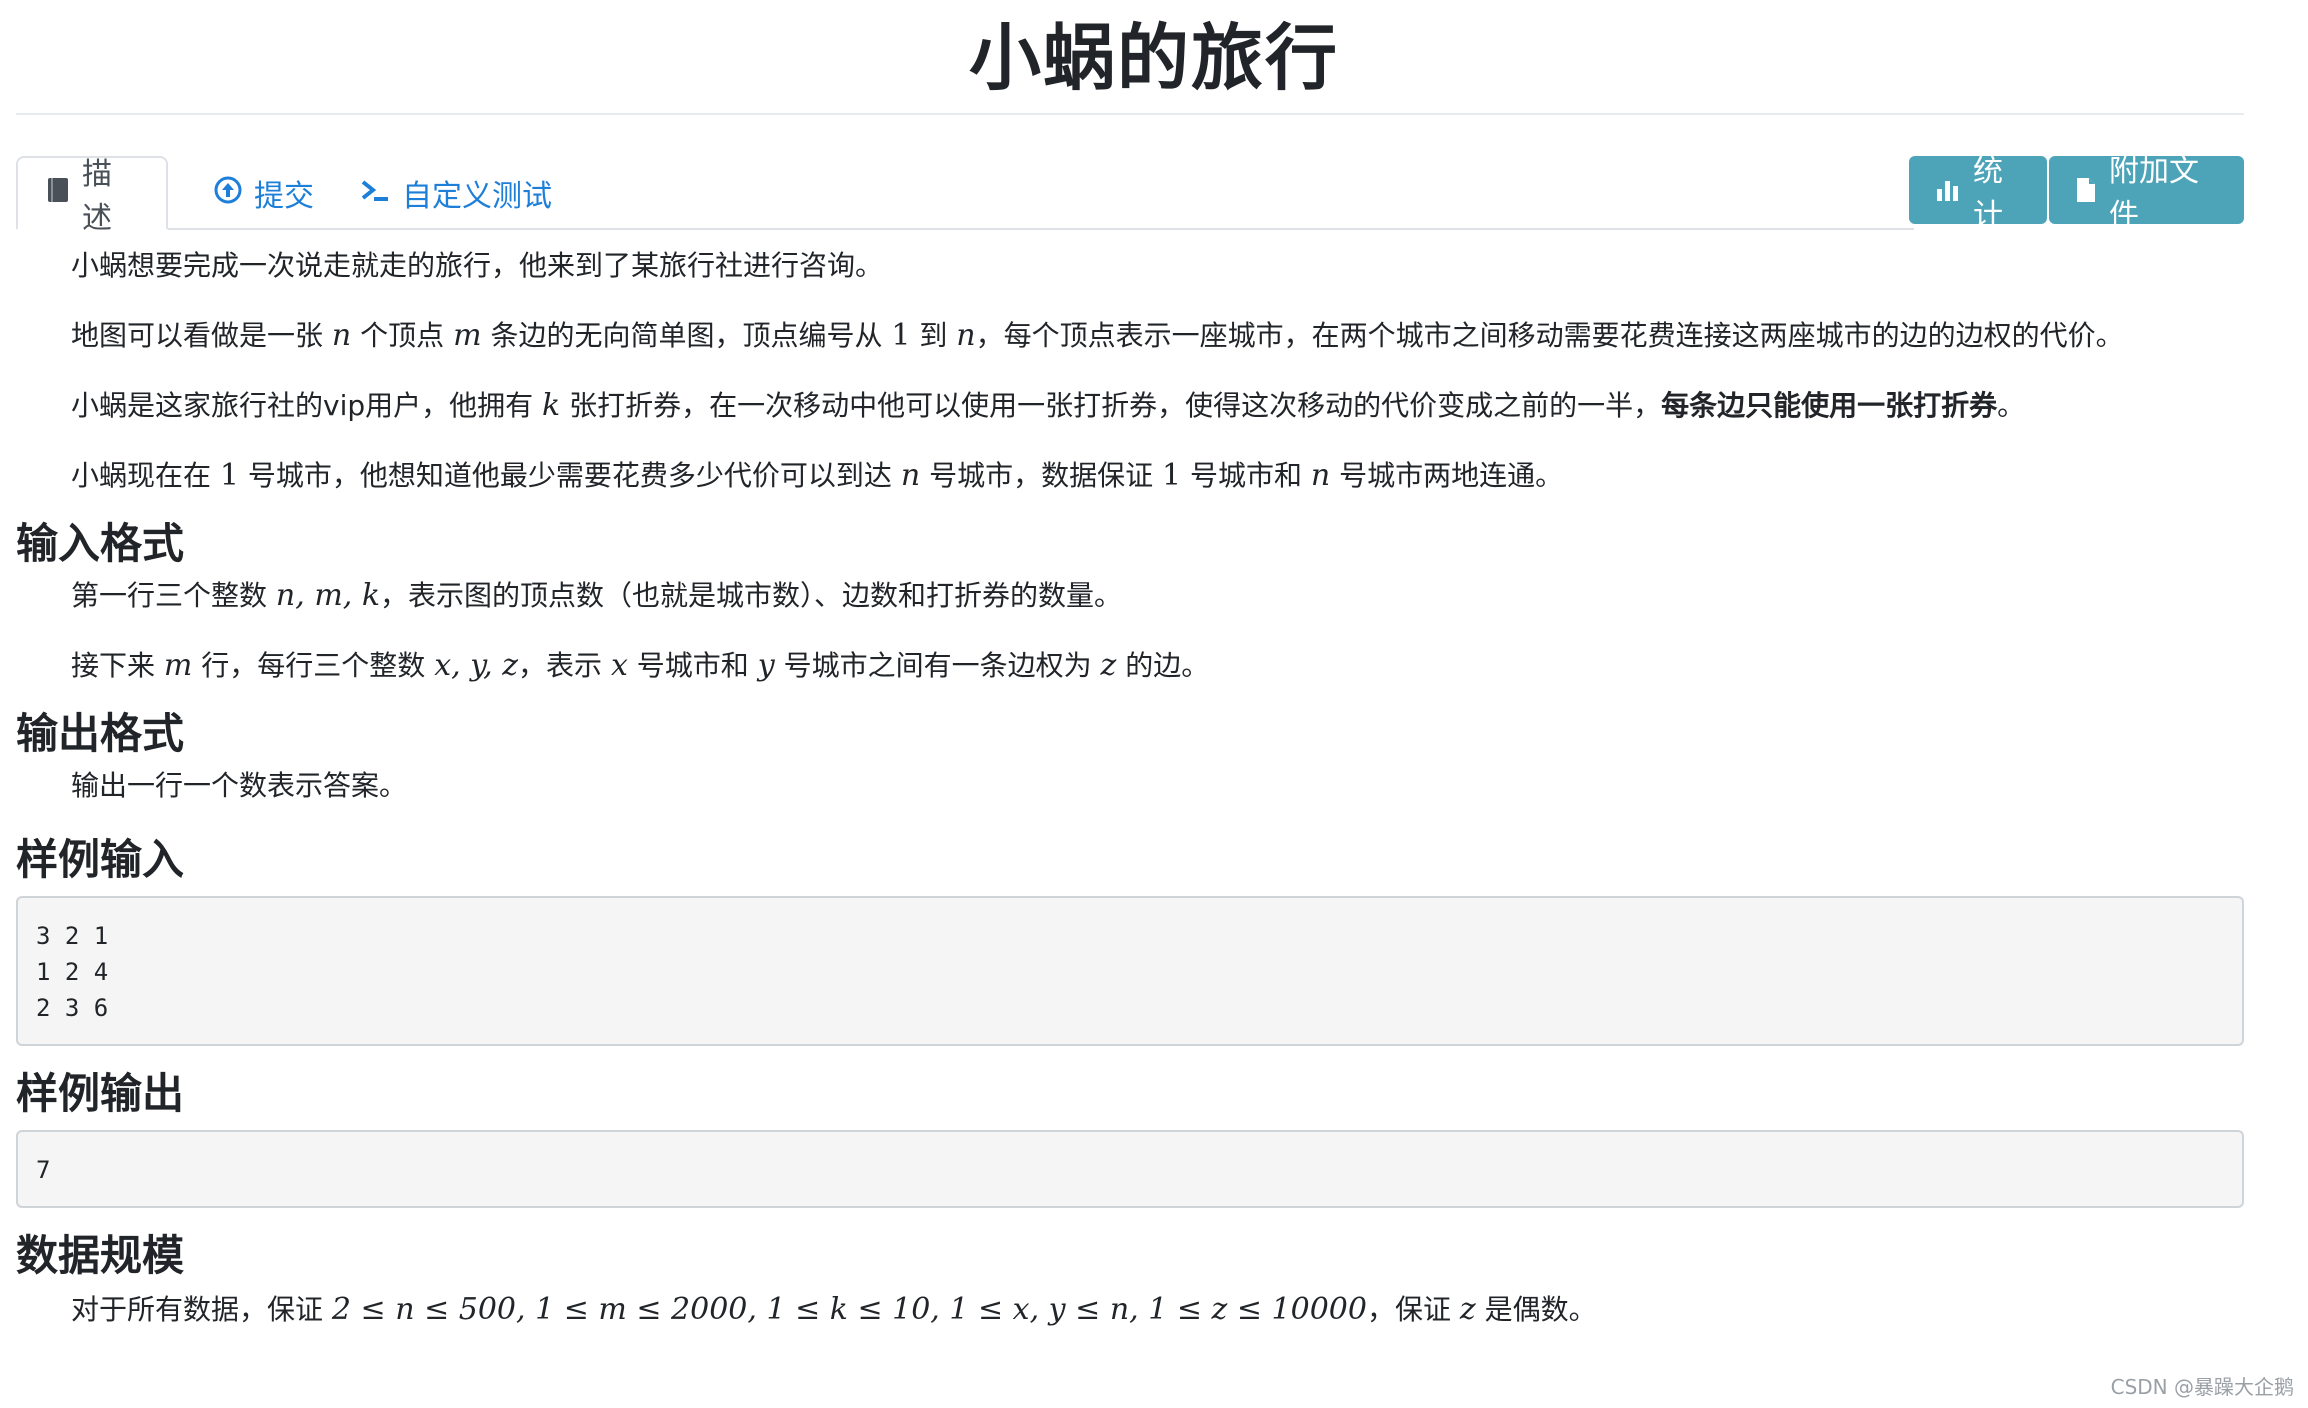 Image resolution: width=2308 pixels, height=1408 pixels. I want to click on tab-description: 描述, so click(92, 196).